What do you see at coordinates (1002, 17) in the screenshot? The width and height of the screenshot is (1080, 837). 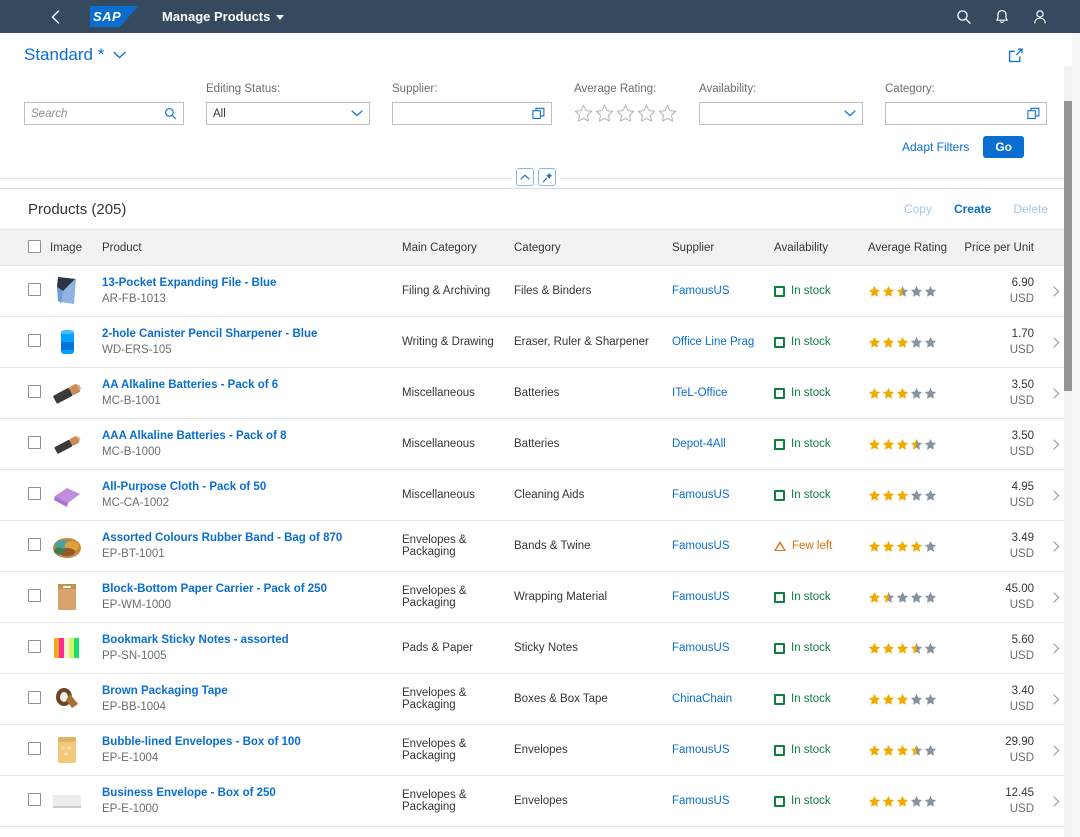 I see `bell-icon` at bounding box center [1002, 17].